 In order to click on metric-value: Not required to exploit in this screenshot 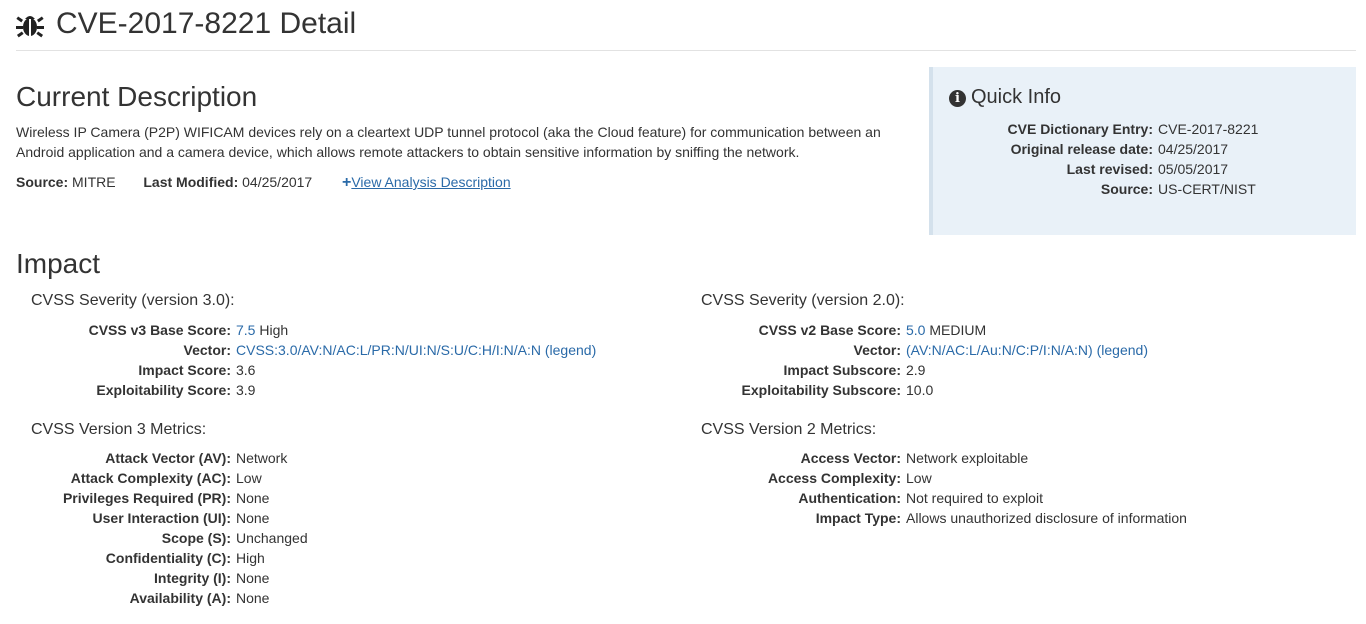, I will do `click(974, 498)`.